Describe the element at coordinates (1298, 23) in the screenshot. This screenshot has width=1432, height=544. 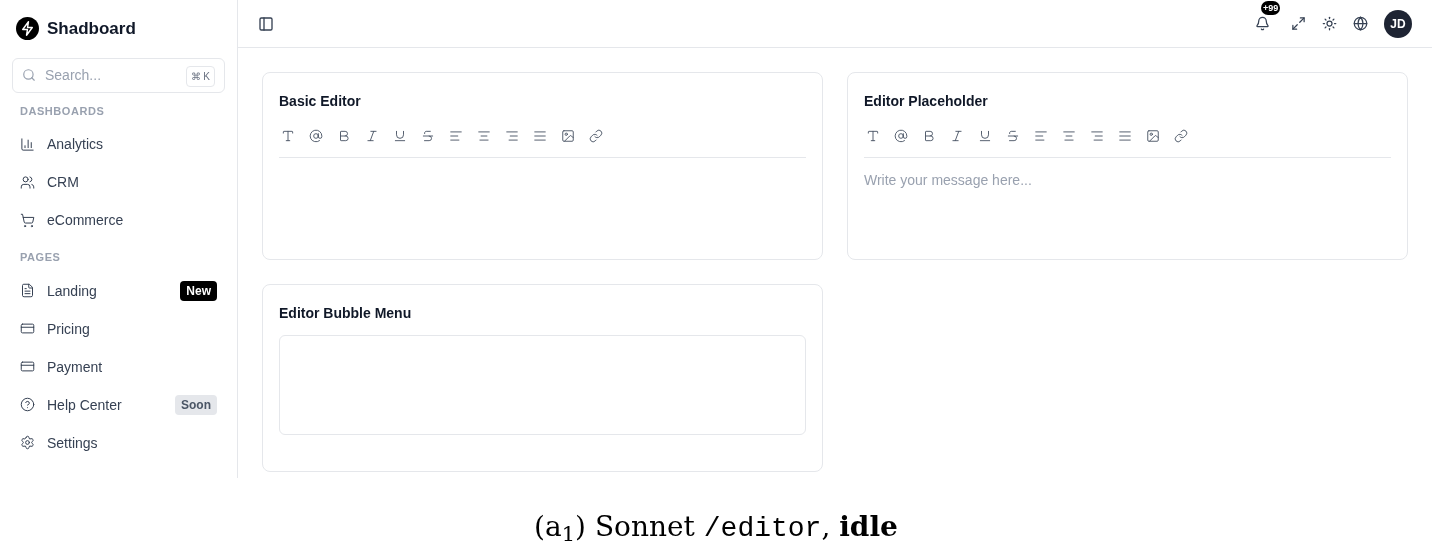
I see `fullscreen-button` at that location.